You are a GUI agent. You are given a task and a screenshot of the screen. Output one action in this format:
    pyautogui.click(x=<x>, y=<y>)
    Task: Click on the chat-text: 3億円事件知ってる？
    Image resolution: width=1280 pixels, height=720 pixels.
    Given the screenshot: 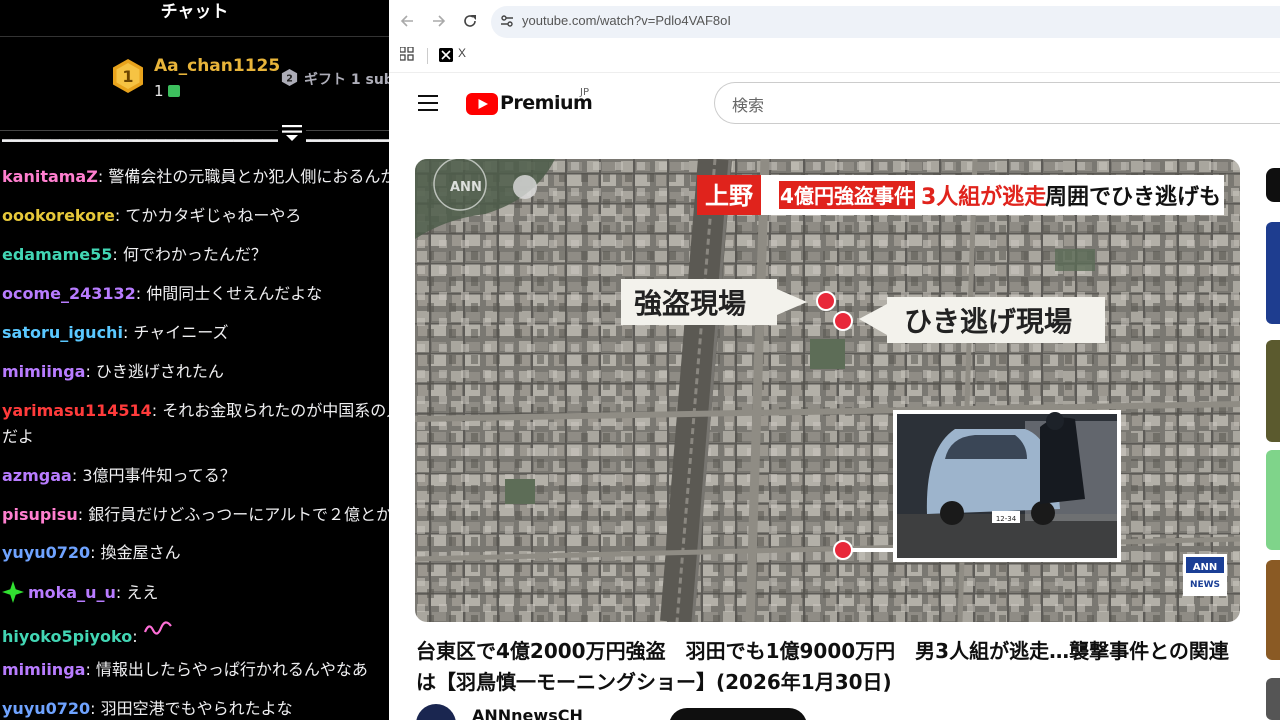 What is the action you would take?
    pyautogui.click(x=159, y=475)
    